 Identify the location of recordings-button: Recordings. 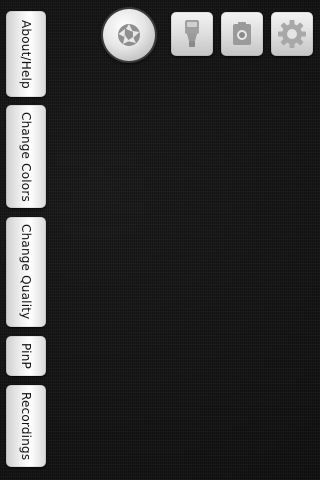
(26, 426).